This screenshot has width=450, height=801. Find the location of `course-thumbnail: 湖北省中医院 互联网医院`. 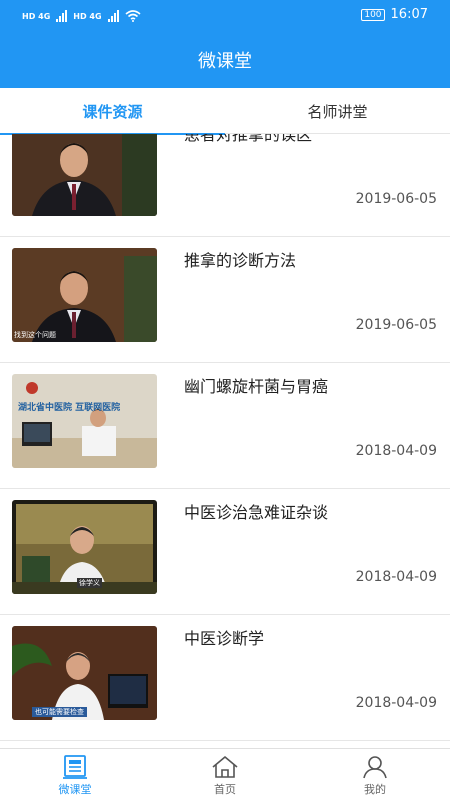

course-thumbnail: 湖北省中医院 互联网医院 is located at coordinates (84, 421).